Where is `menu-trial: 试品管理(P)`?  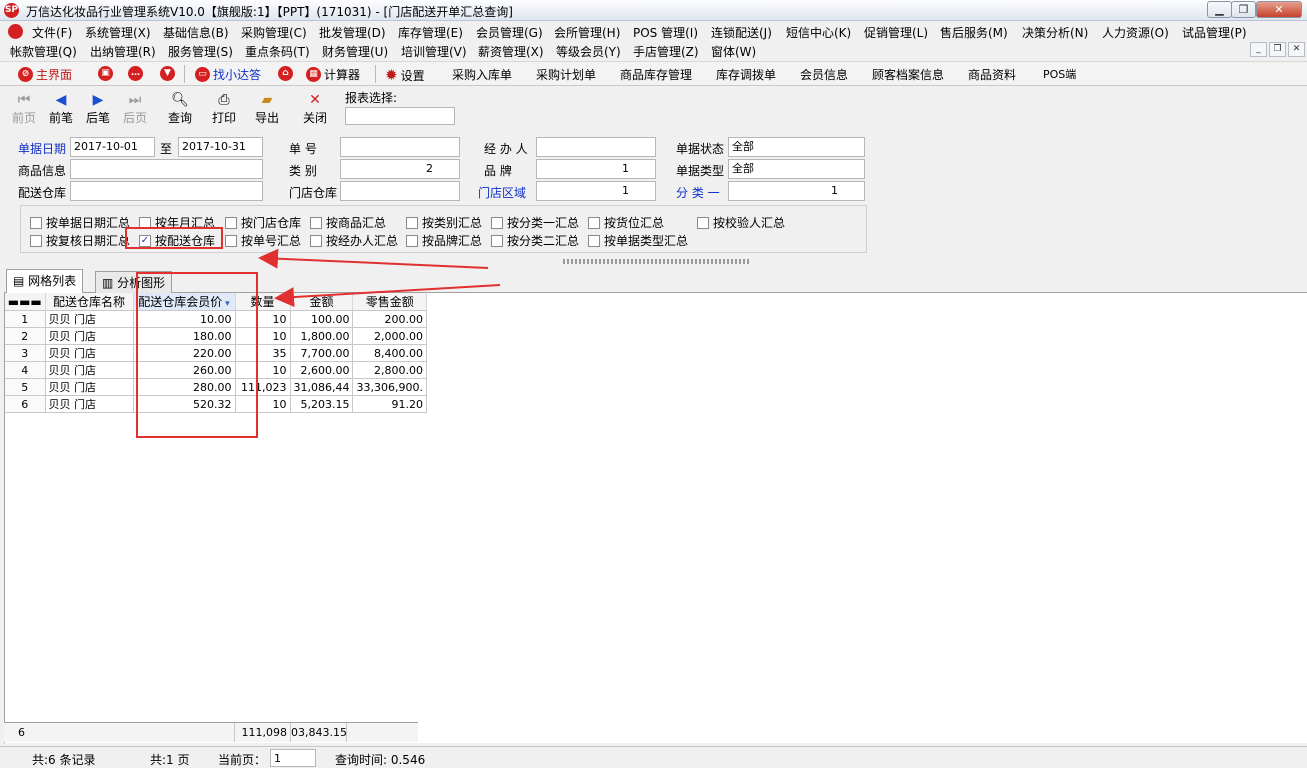 menu-trial: 试品管理(P) is located at coordinates (1214, 32).